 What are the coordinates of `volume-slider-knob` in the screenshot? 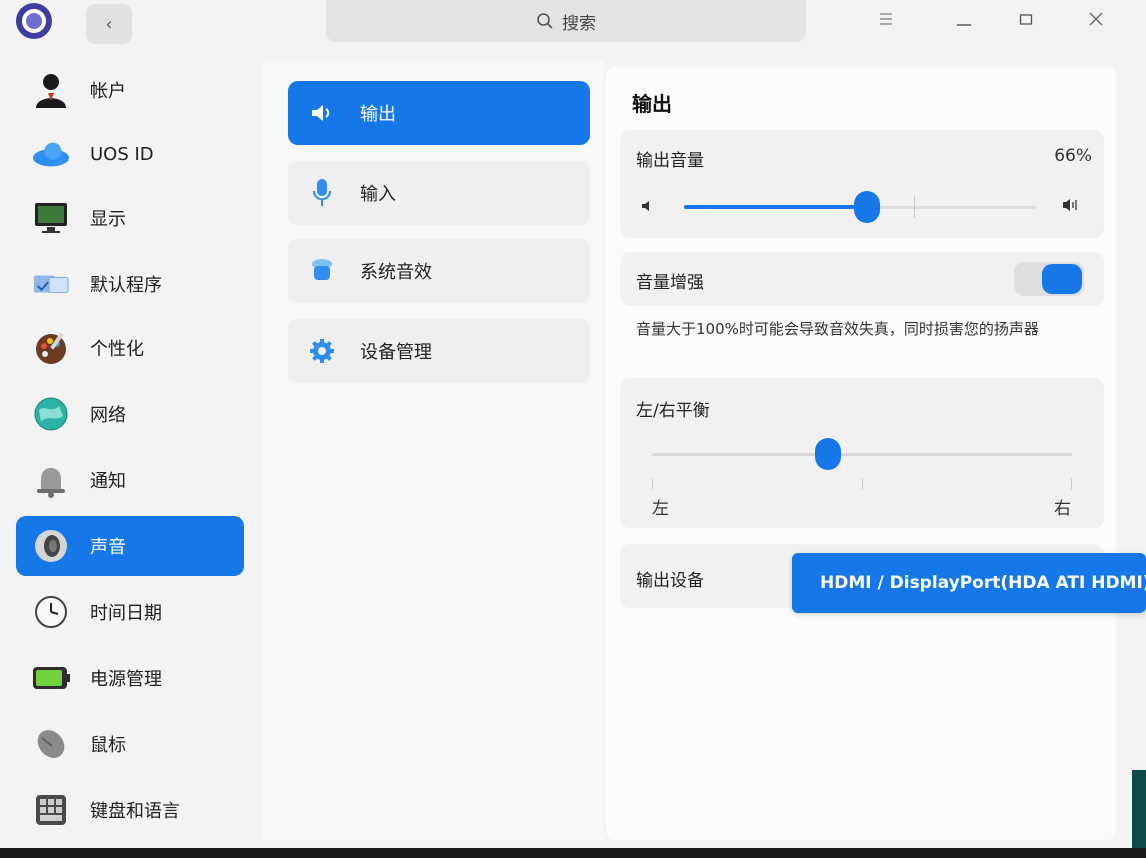 It's located at (866, 207).